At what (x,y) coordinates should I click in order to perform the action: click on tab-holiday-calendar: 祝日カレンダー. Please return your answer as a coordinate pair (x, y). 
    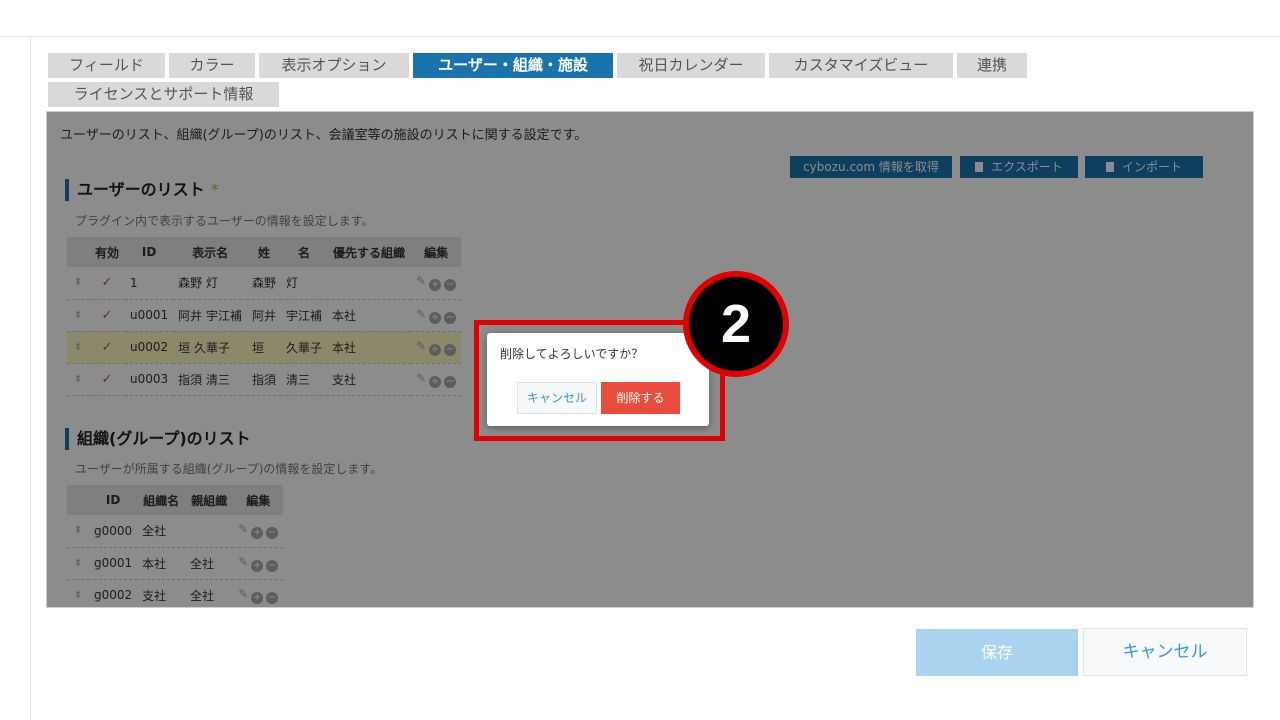
    Looking at the image, I should click on (691, 65).